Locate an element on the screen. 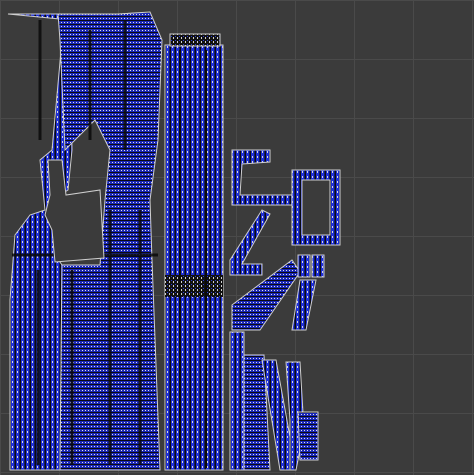 The image size is (474, 475). uv-island-lower-bar-a is located at coordinates (237, 401).